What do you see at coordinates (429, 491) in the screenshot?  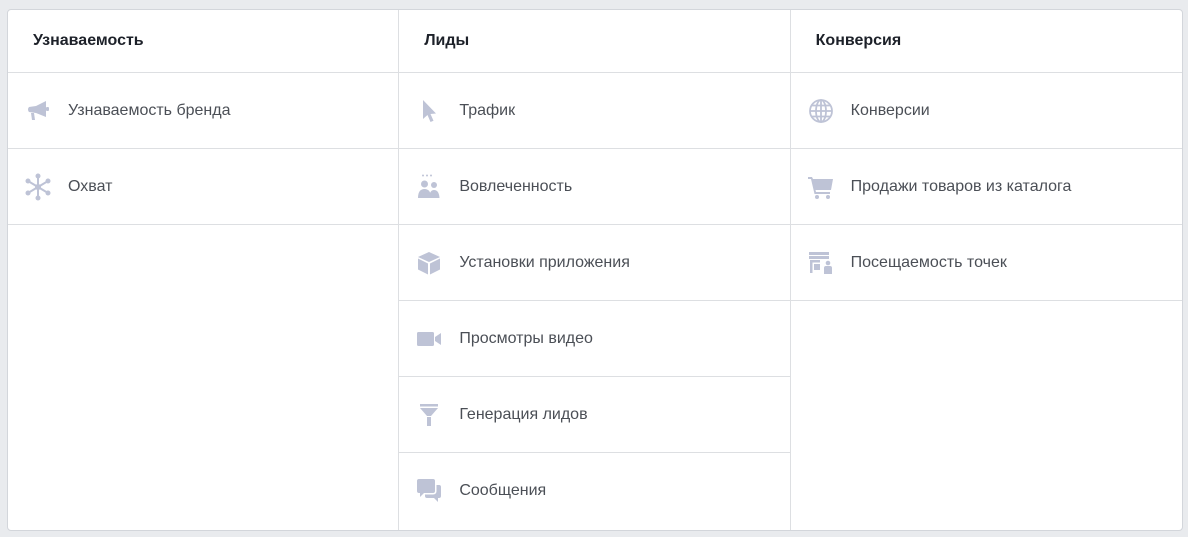 I see `chat-bubbles-icon` at bounding box center [429, 491].